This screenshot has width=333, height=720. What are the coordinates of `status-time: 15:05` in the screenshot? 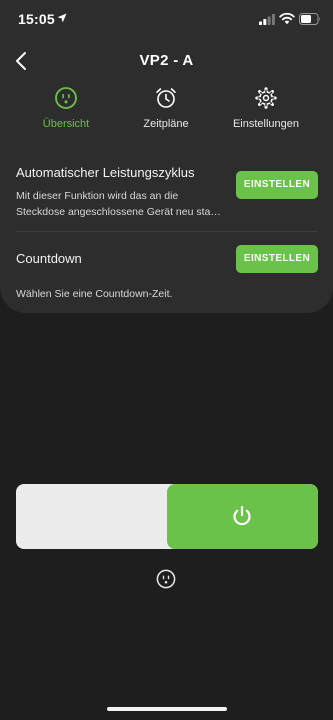 It's located at (36, 19).